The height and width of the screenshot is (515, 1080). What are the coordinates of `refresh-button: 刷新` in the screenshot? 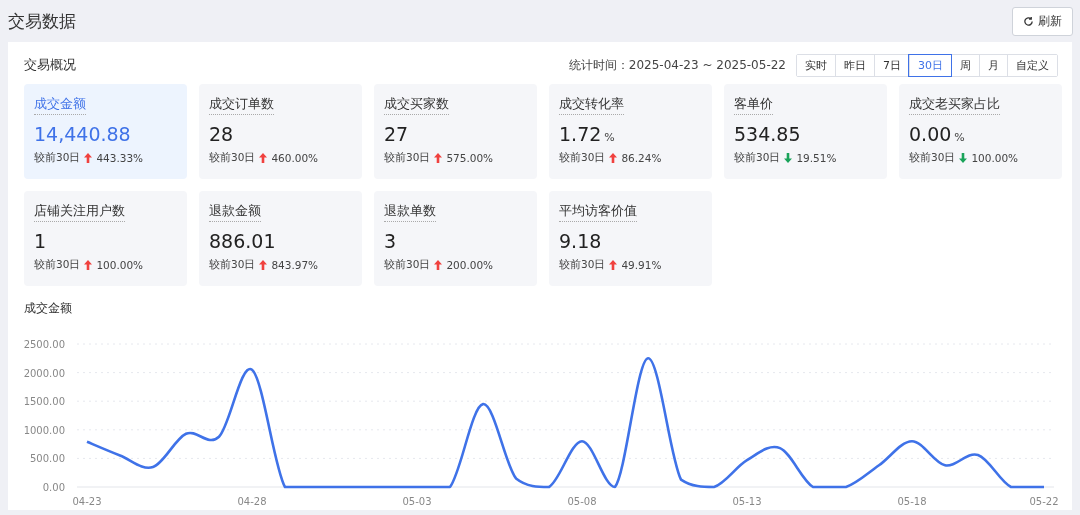 It's located at (1042, 21).